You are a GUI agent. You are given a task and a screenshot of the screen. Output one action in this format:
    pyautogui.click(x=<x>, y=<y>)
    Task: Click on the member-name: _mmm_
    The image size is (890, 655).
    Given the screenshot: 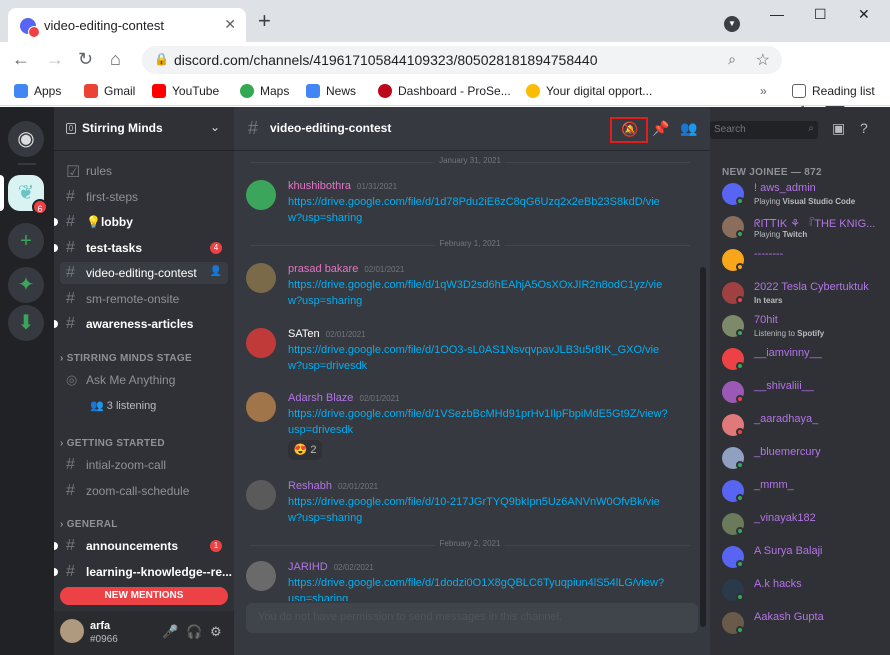 What is the action you would take?
    pyautogui.click(x=774, y=485)
    